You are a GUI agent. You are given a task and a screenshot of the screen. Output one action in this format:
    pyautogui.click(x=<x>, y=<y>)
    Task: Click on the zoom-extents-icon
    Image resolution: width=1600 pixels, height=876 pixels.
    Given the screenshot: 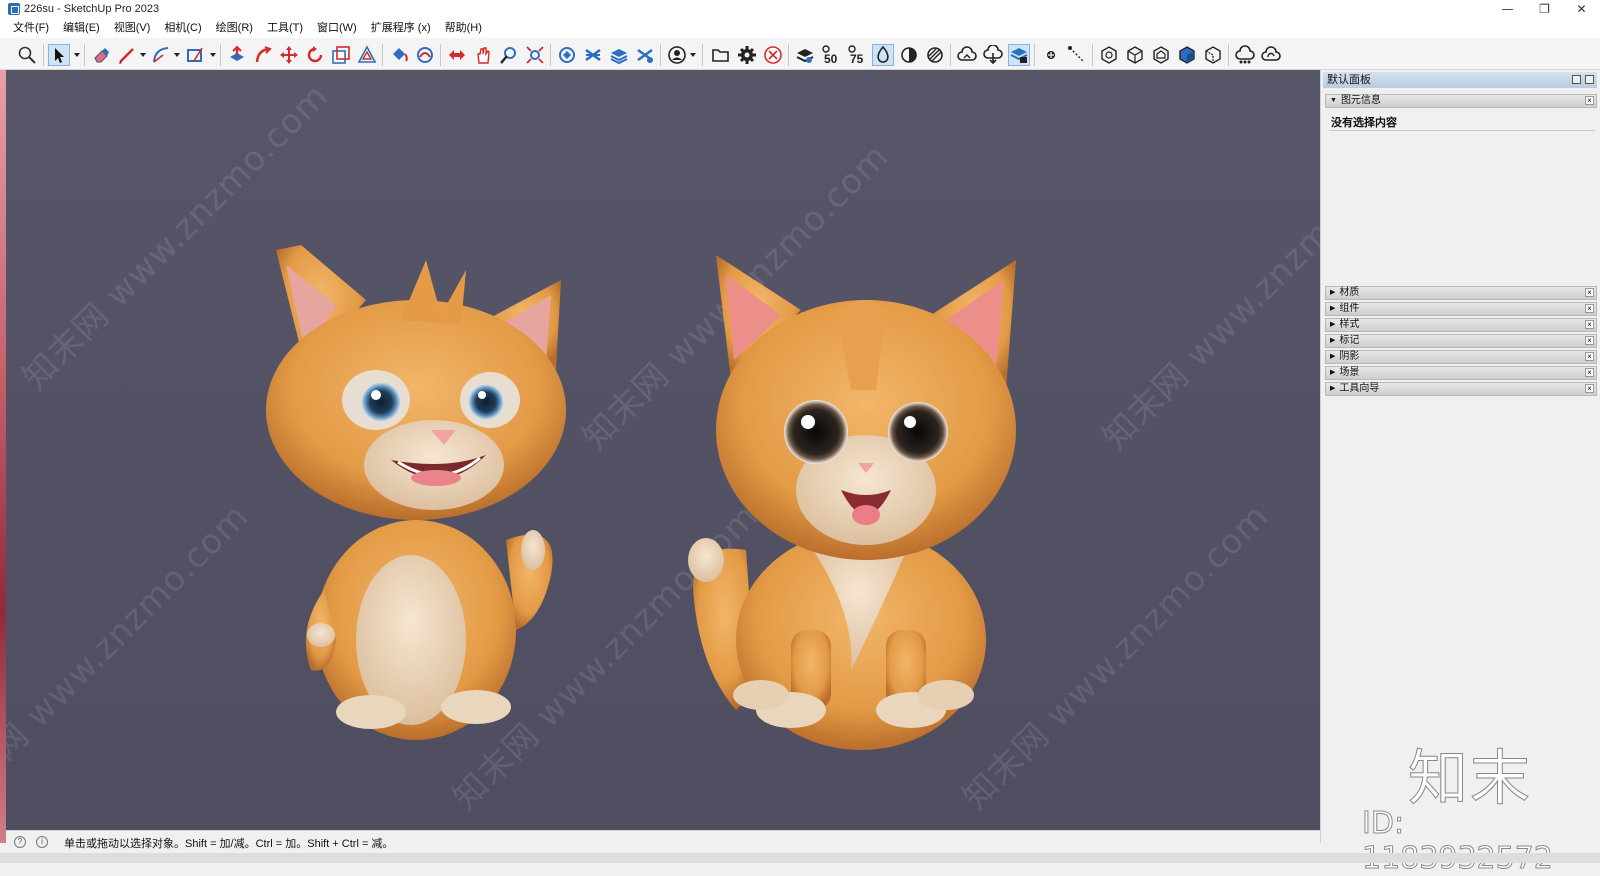 What is the action you would take?
    pyautogui.click(x=535, y=55)
    